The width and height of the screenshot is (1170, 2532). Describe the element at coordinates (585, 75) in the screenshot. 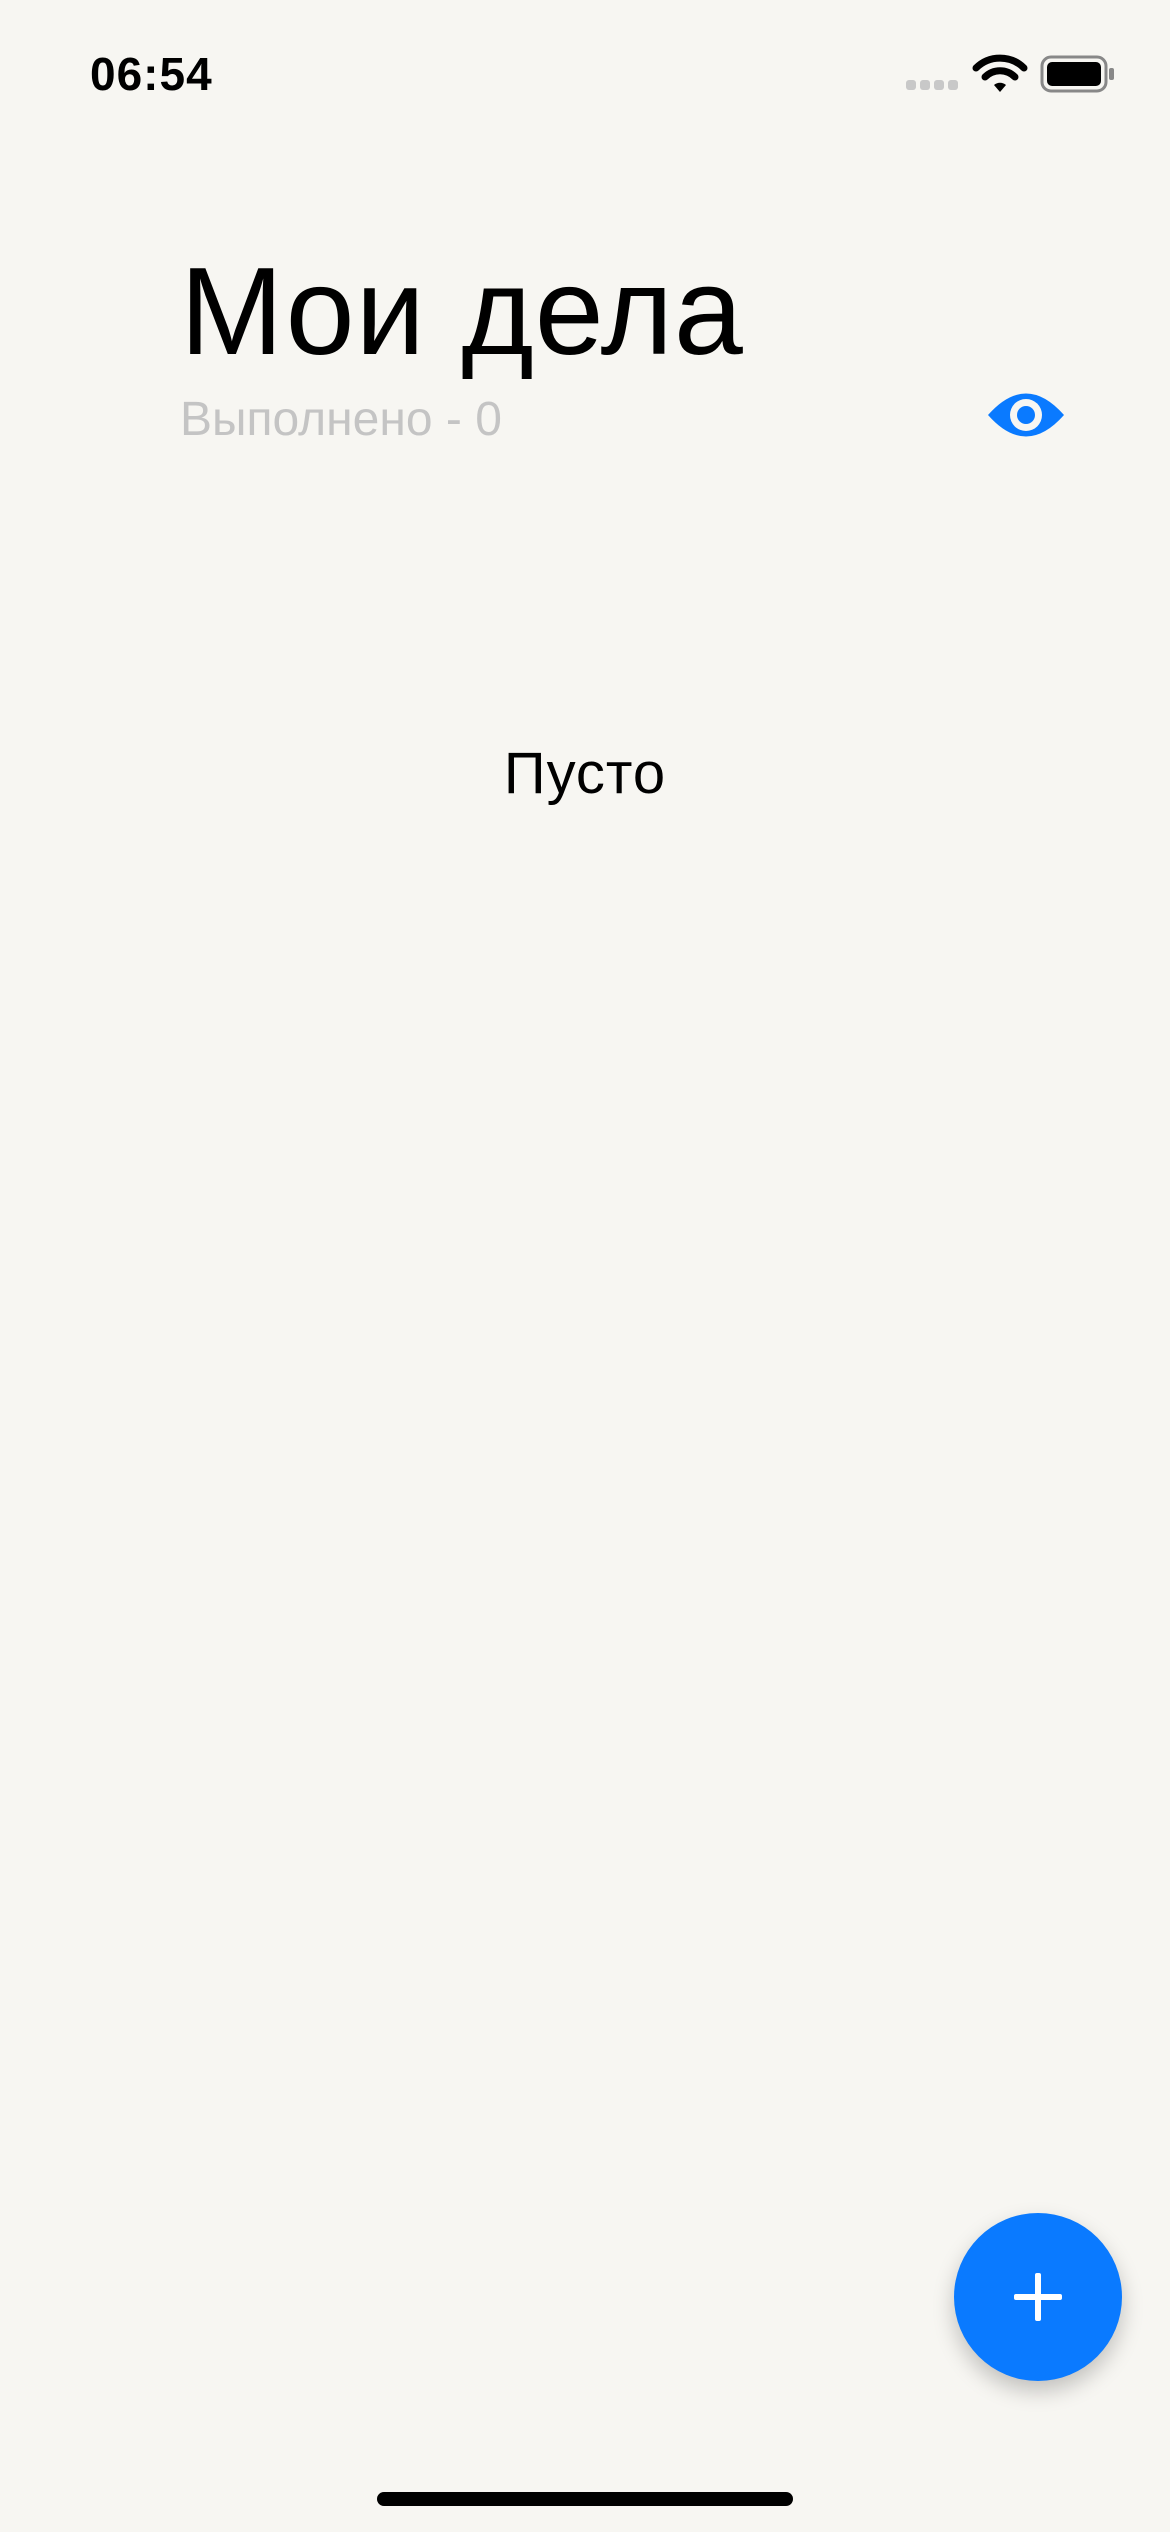

I see `status-bar: 06:54` at that location.